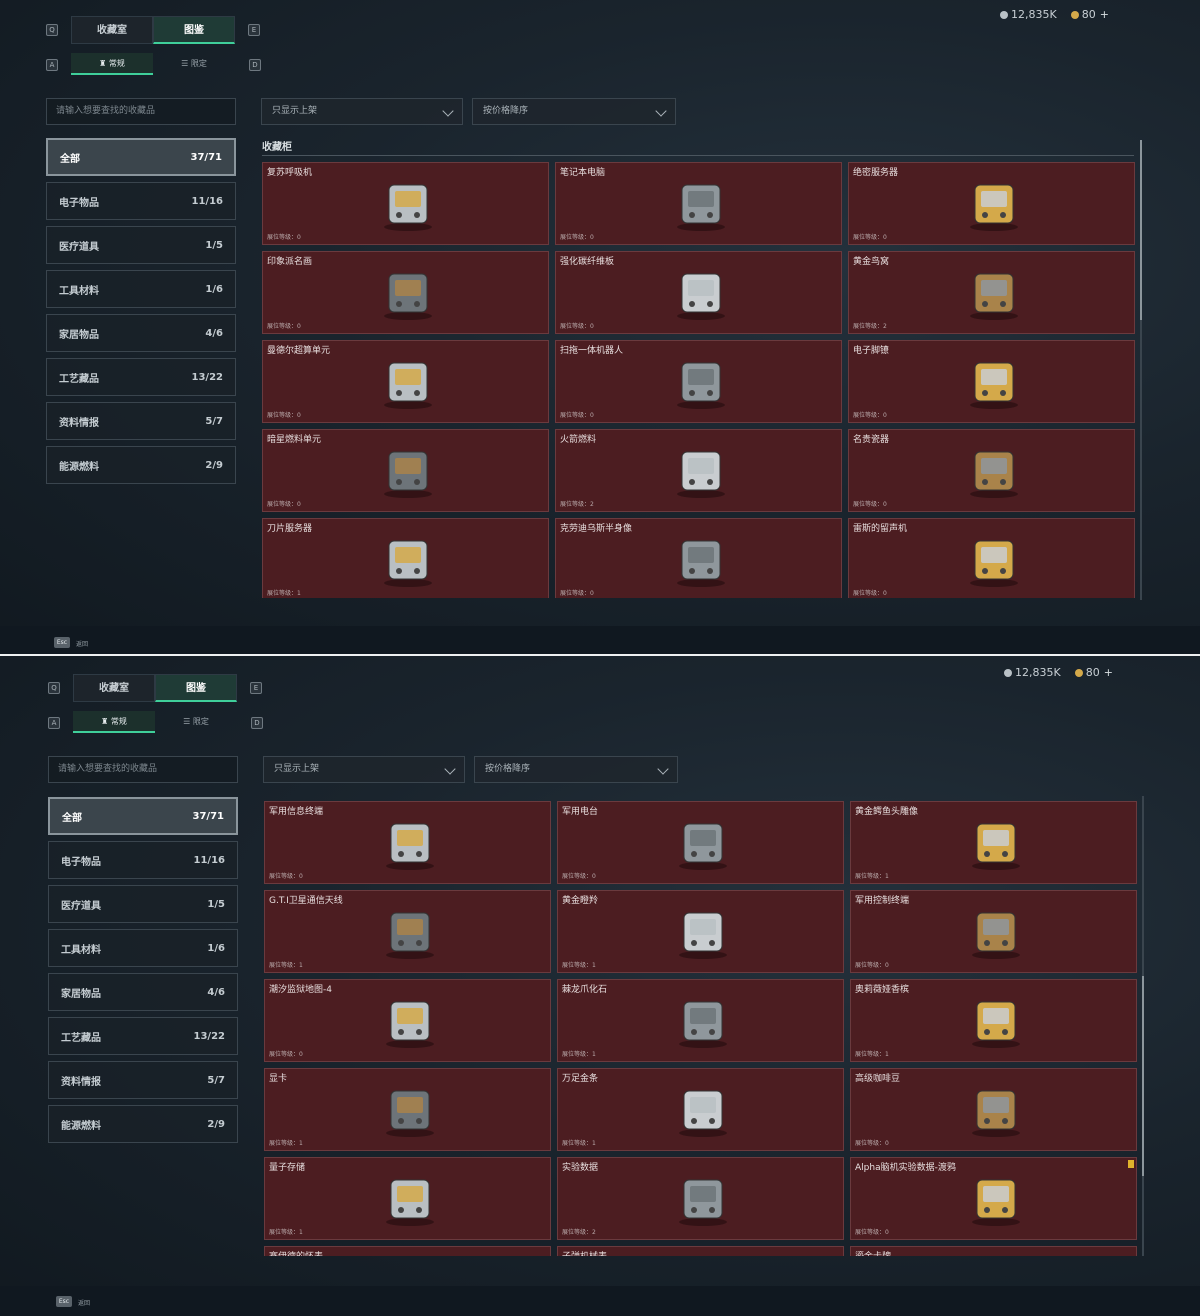  What do you see at coordinates (698, 470) in the screenshot?
I see `item-card: 火箭燃料 展位等级：2` at bounding box center [698, 470].